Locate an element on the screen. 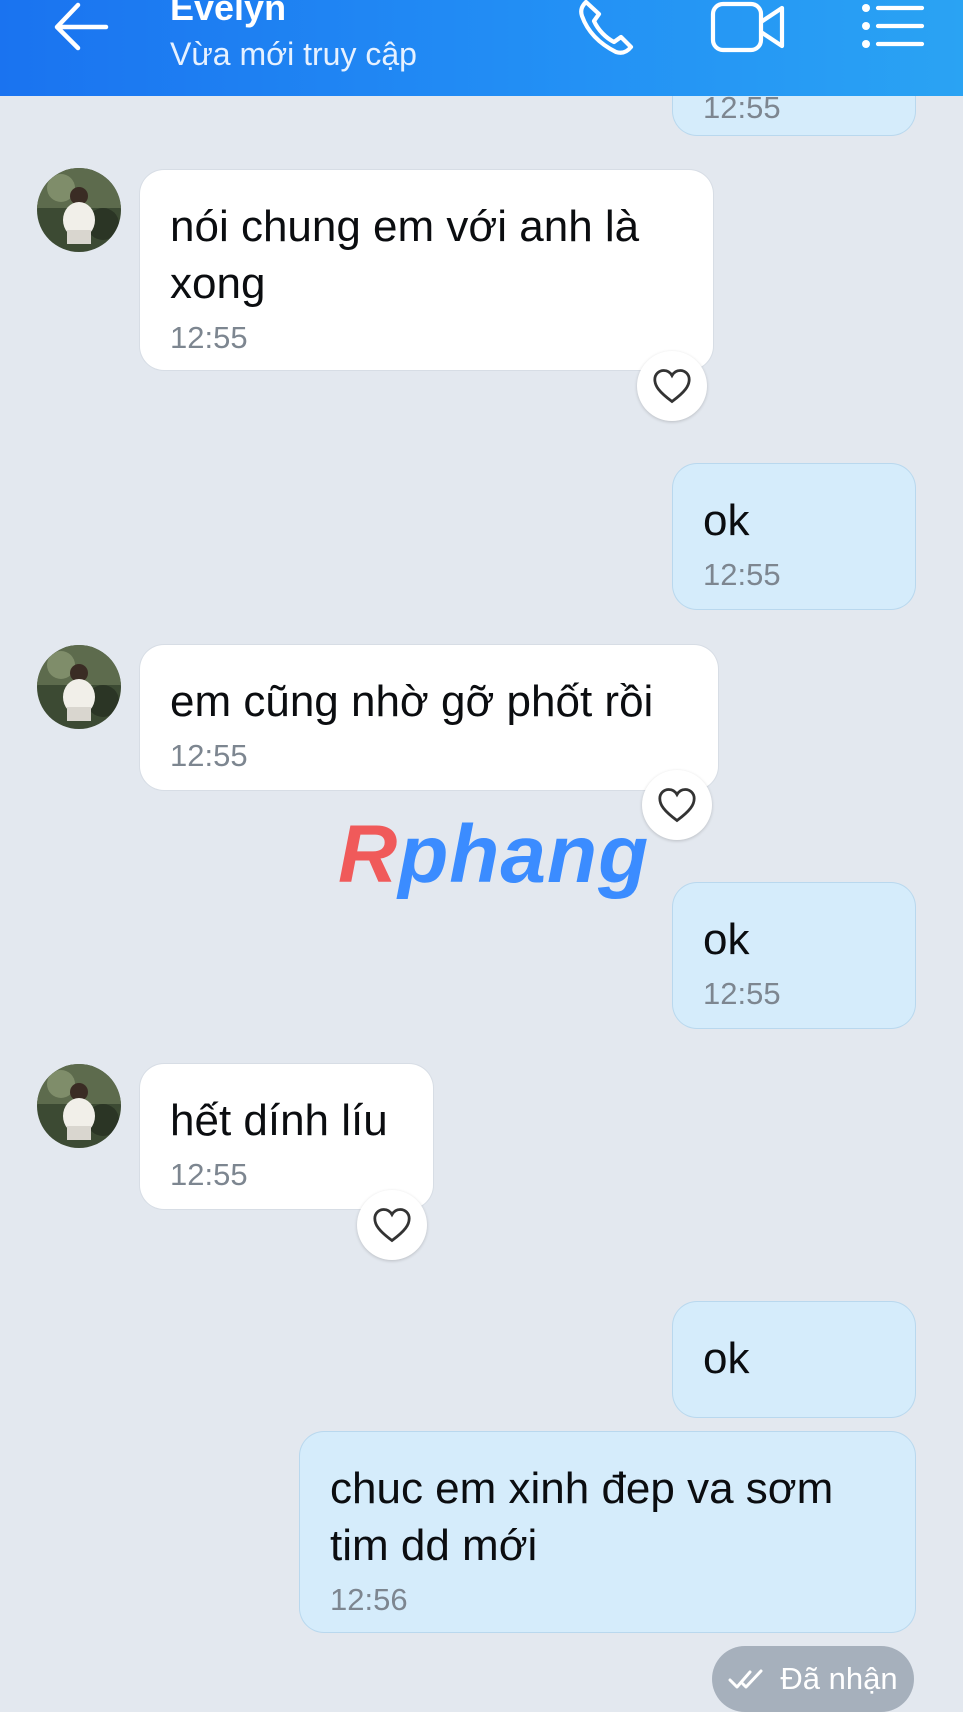  message-incoming: hết dính líu 12:55 is located at coordinates (286, 1136).